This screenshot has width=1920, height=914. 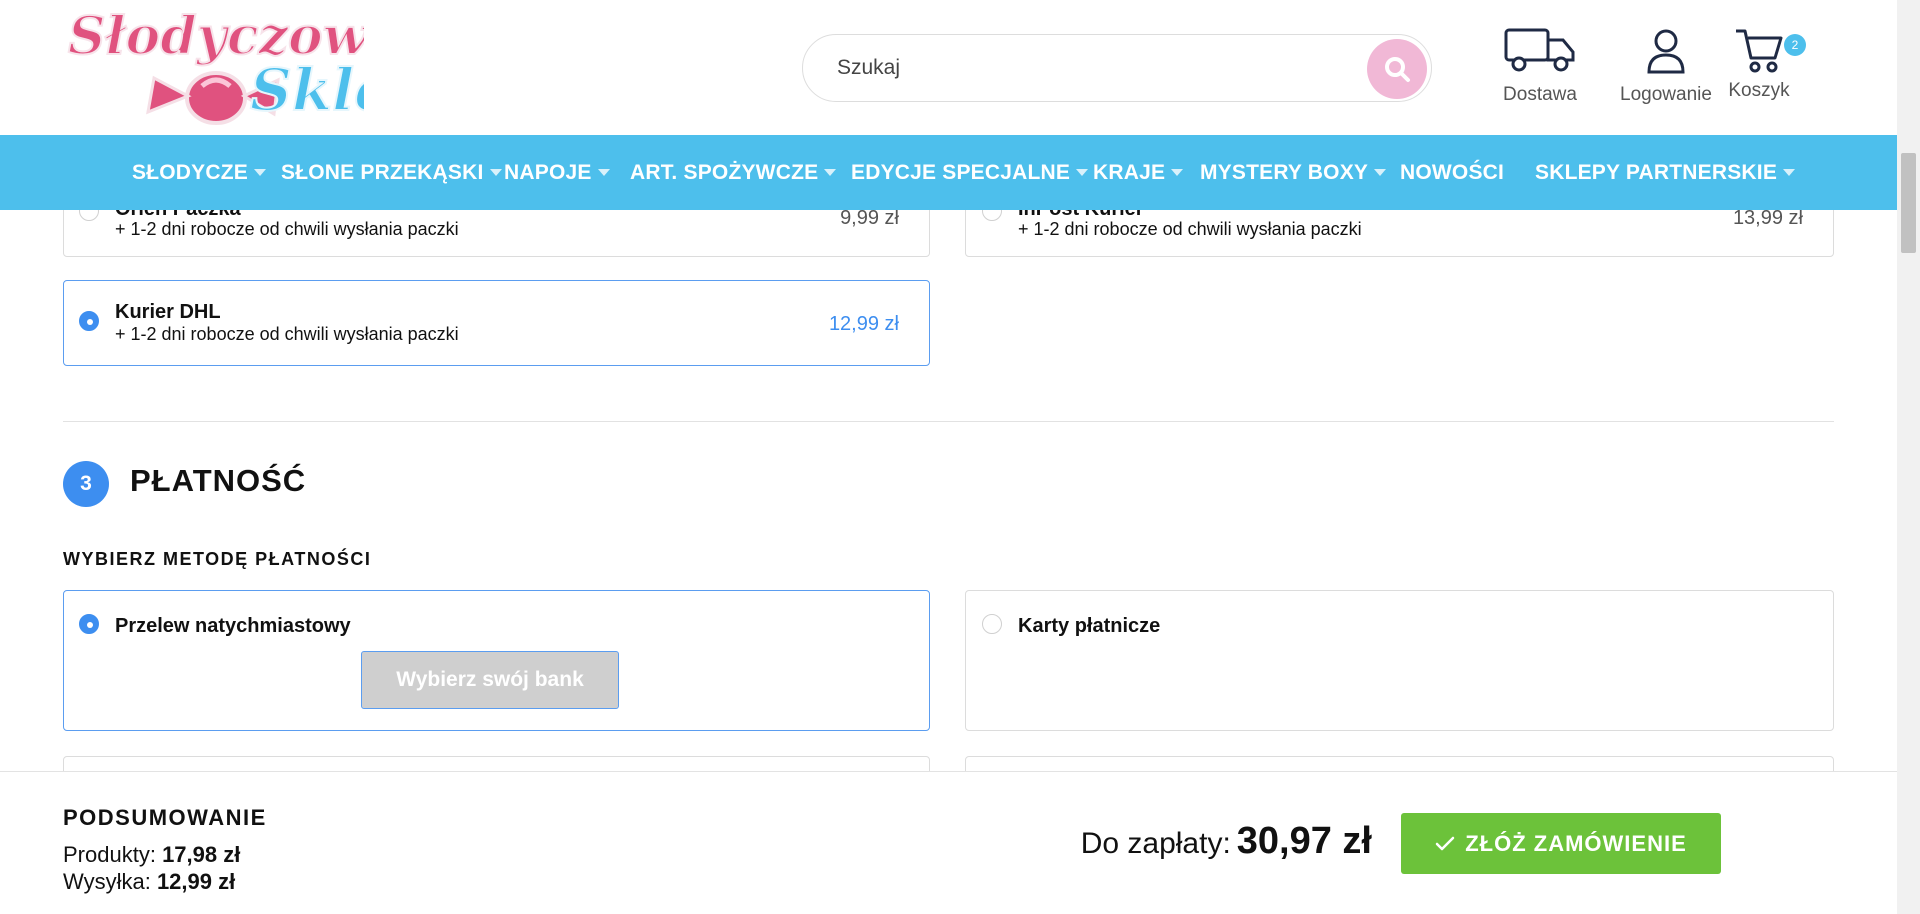 I want to click on nav-item-kraje: KRAJE, so click(x=1138, y=172).